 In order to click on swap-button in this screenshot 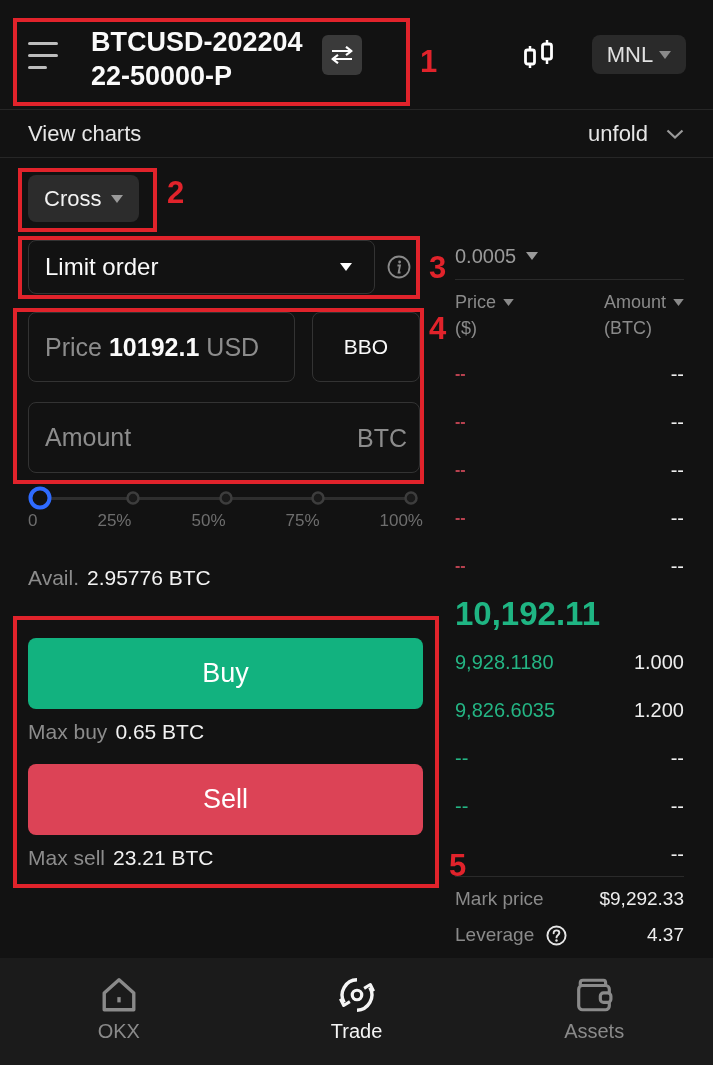, I will do `click(342, 54)`.